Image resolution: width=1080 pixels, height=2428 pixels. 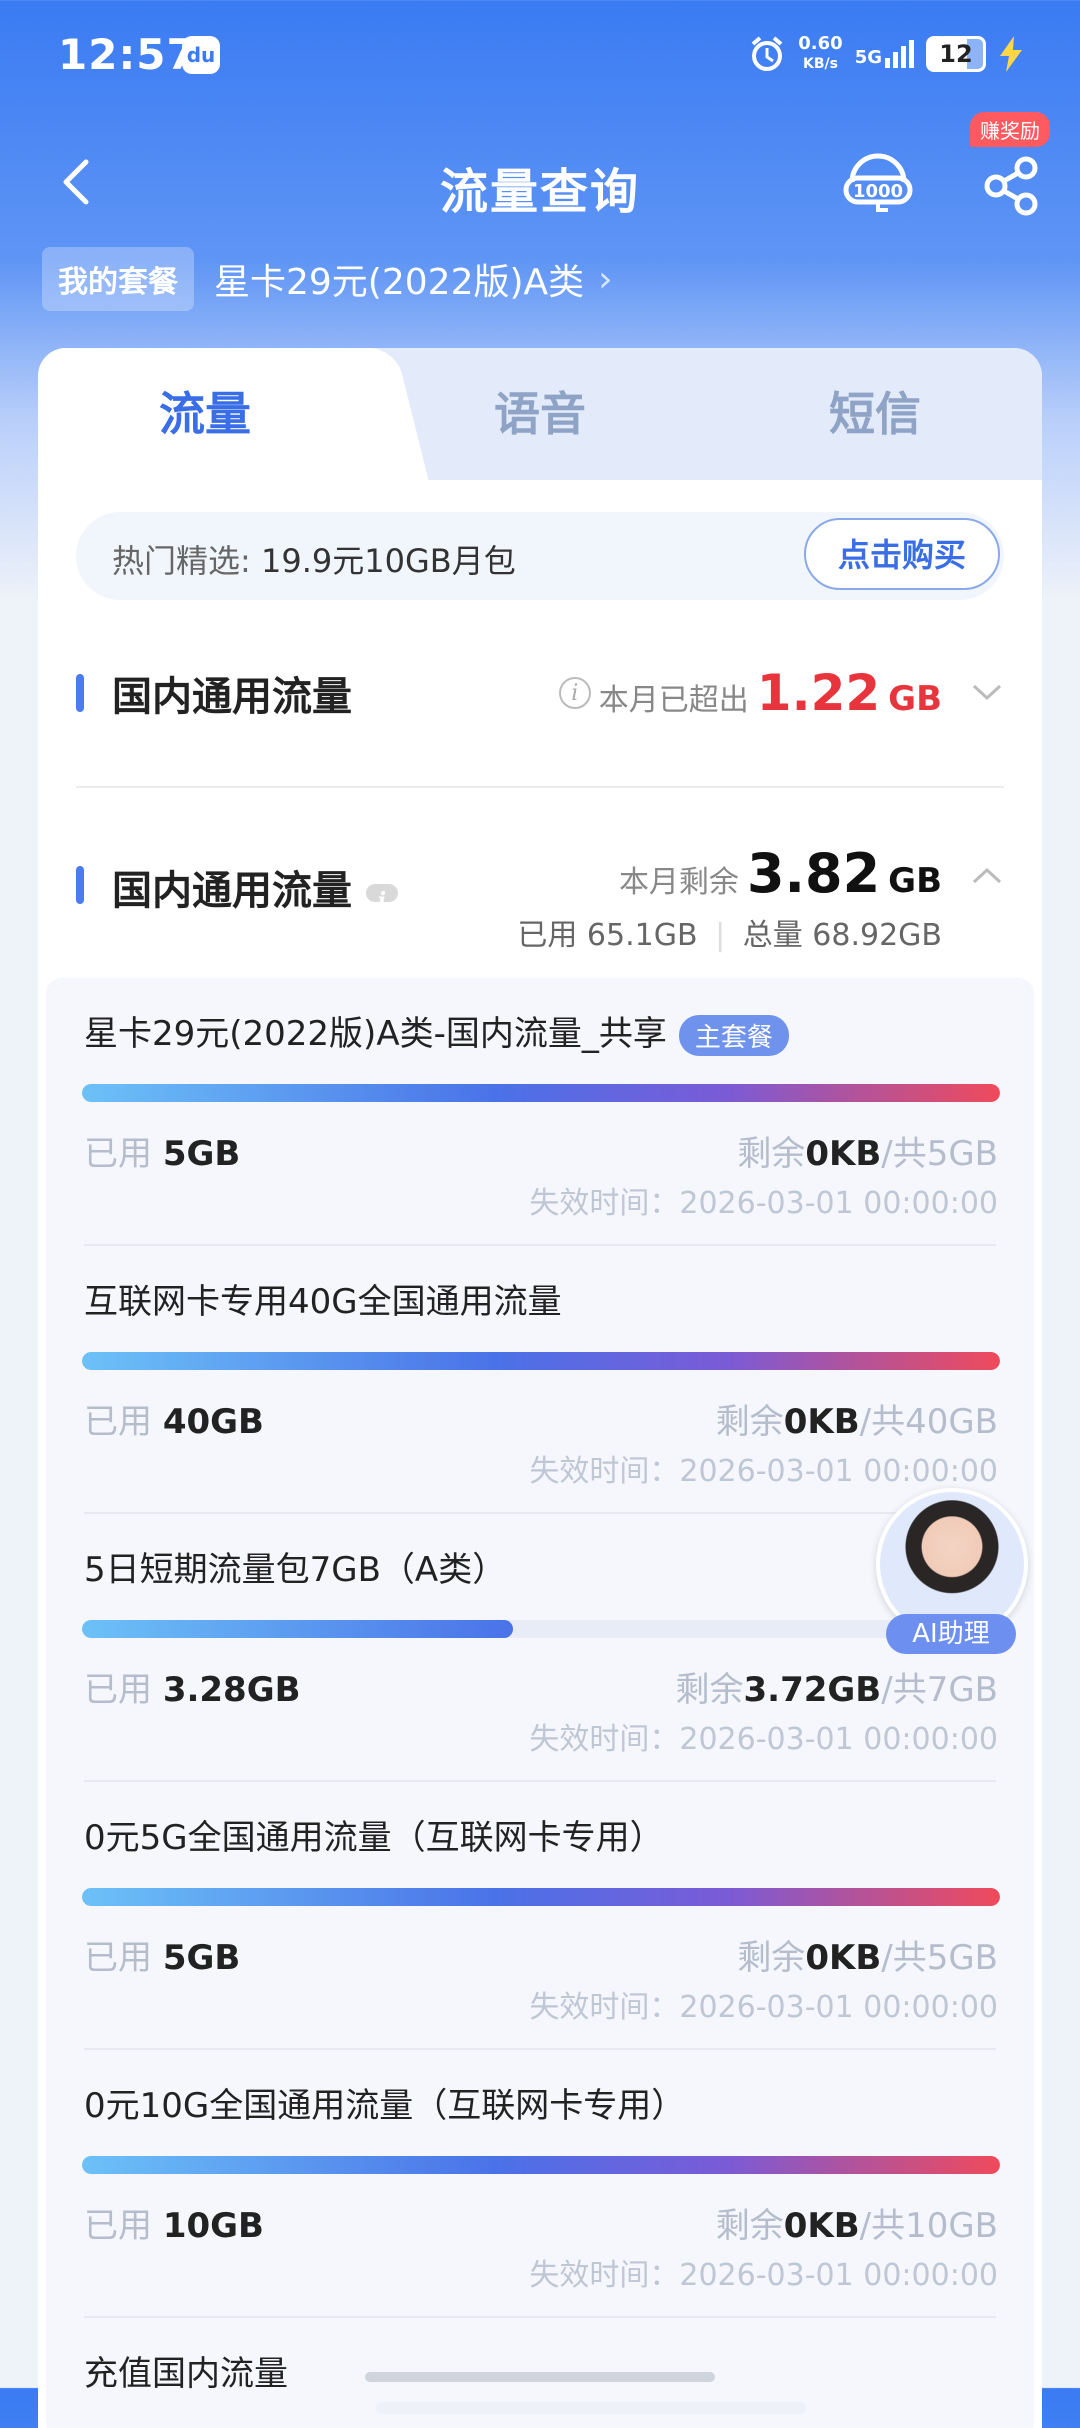 I want to click on package-name-wrap: 星卡29元(2022版)A类-国内流量_共享 主套餐, so click(x=436, y=1031).